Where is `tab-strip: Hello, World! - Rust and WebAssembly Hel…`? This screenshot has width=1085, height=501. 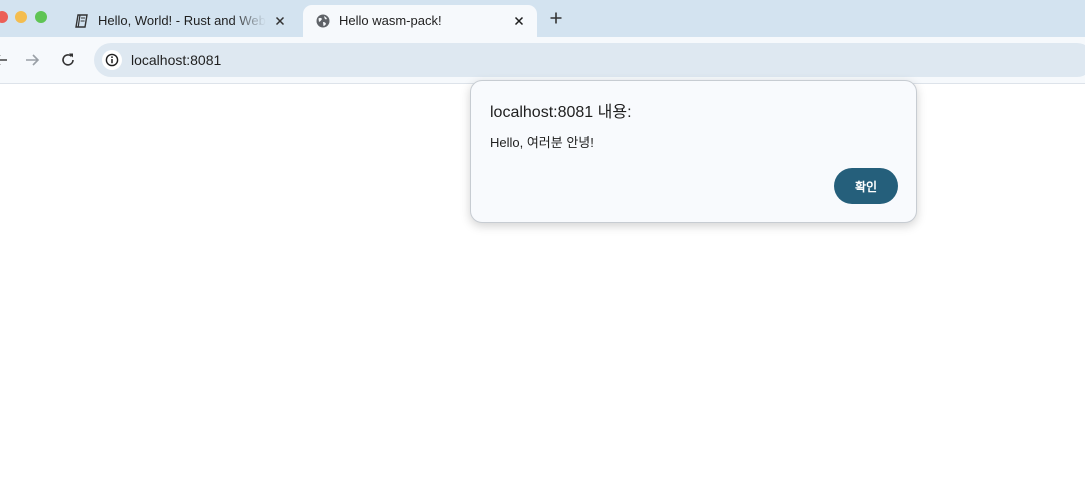 tab-strip: Hello, World! - Rust and WebAssembly Hel… is located at coordinates (542, 18).